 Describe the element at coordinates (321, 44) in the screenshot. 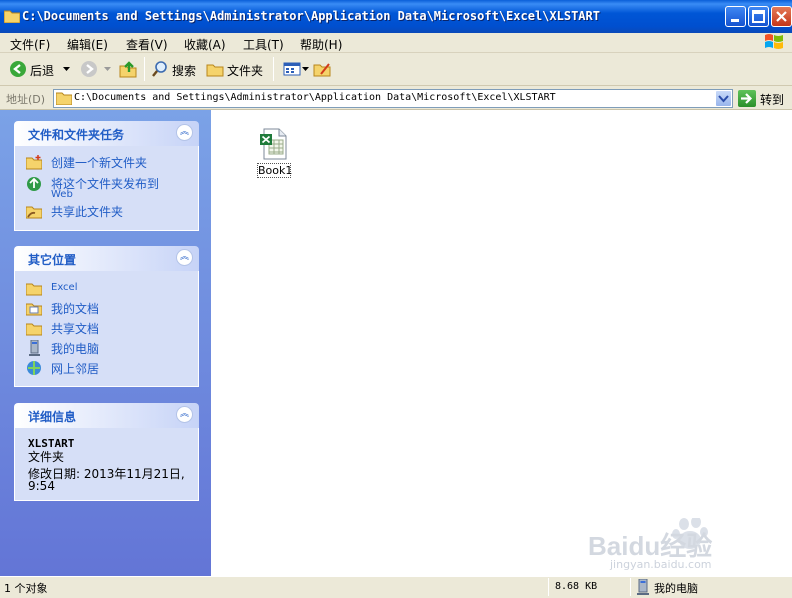

I see `menu-help: 帮助(H)` at that location.